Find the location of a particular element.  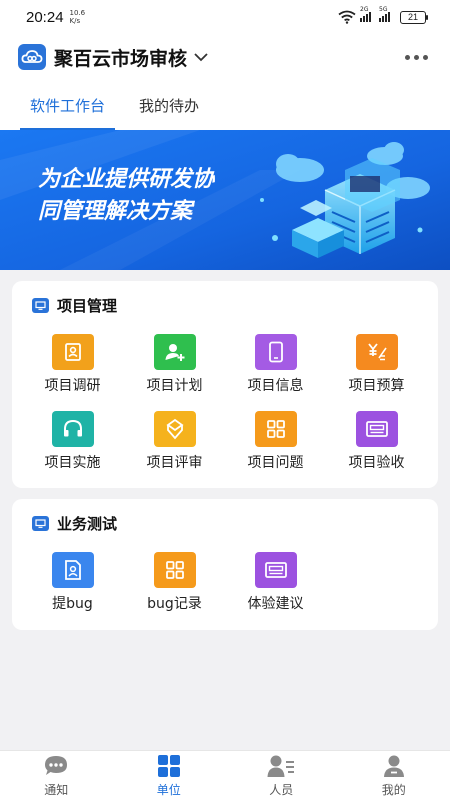

item-project-implementation: 项目实施 is located at coordinates (72, 441).